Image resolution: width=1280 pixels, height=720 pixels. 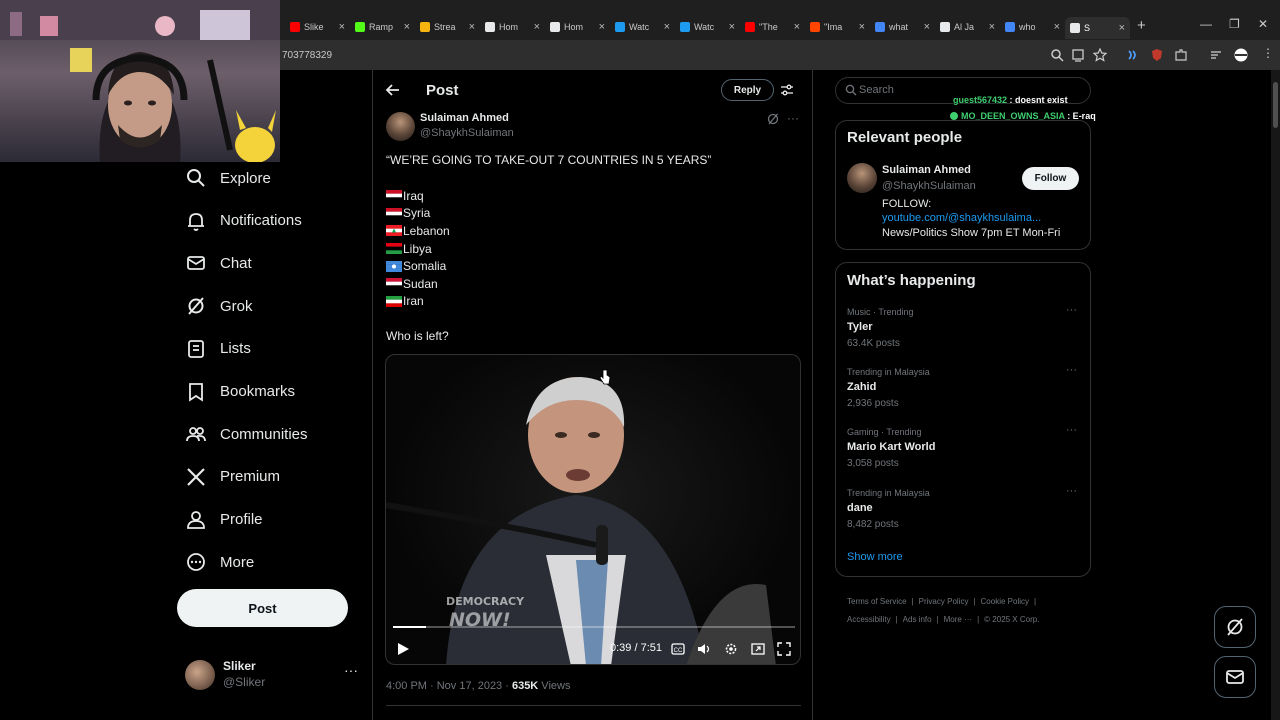 What do you see at coordinates (382, 27) in the screenshot?
I see `browser-tab: Ramp ×` at bounding box center [382, 27].